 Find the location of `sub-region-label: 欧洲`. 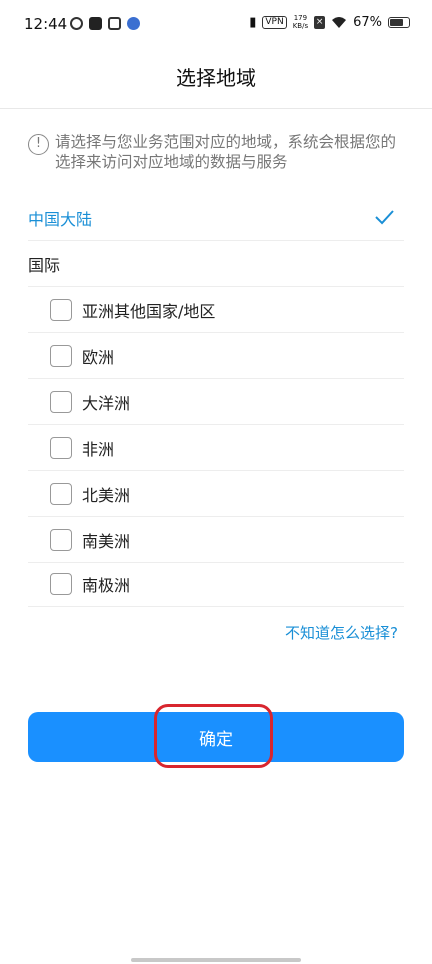

sub-region-label: 欧洲 is located at coordinates (98, 357).